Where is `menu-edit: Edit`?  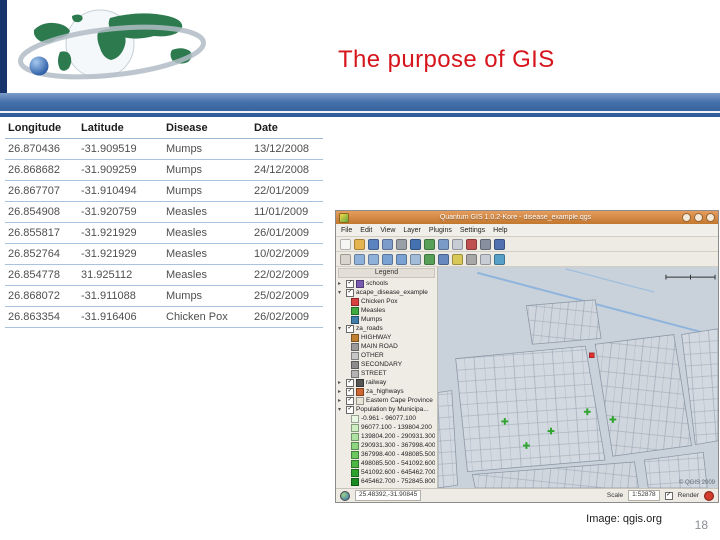
menu-edit: Edit is located at coordinates (366, 230).